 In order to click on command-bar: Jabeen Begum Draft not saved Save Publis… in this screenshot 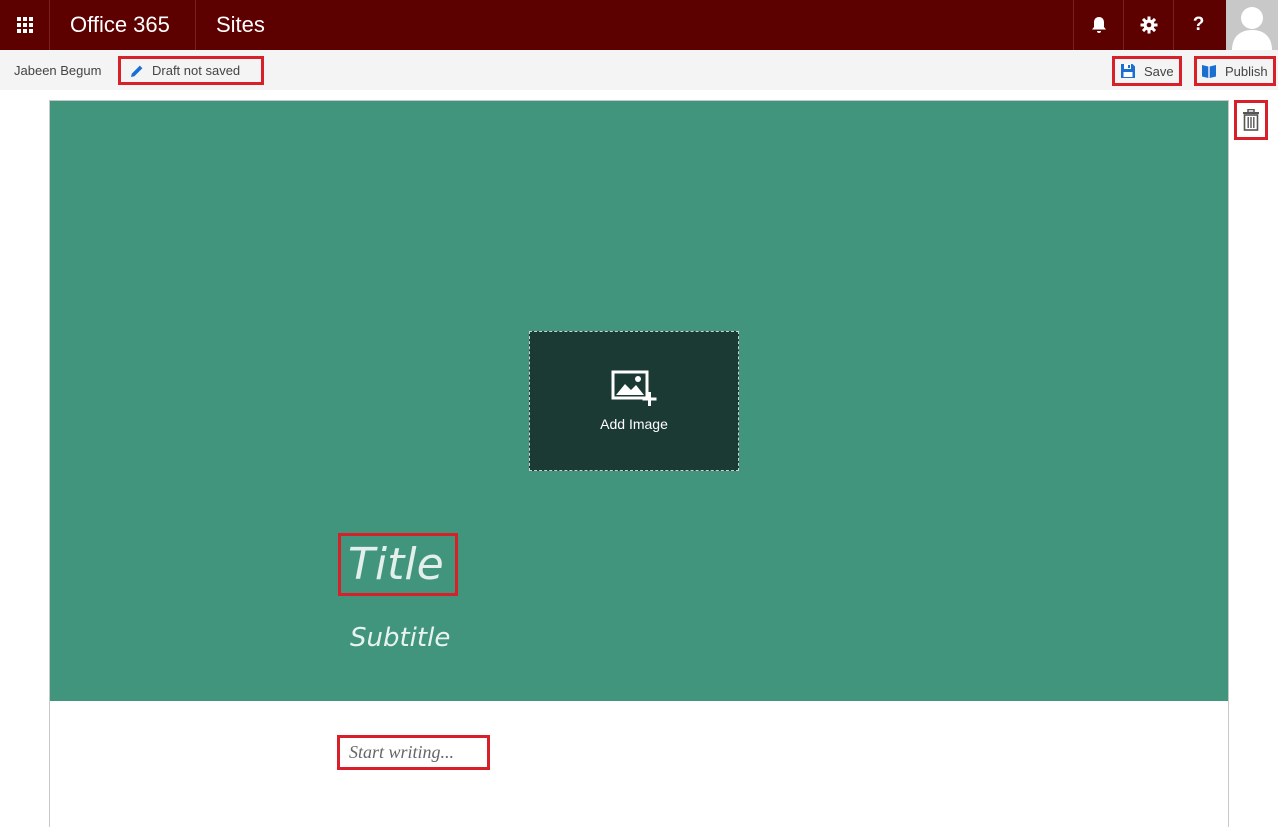, I will do `click(639, 70)`.